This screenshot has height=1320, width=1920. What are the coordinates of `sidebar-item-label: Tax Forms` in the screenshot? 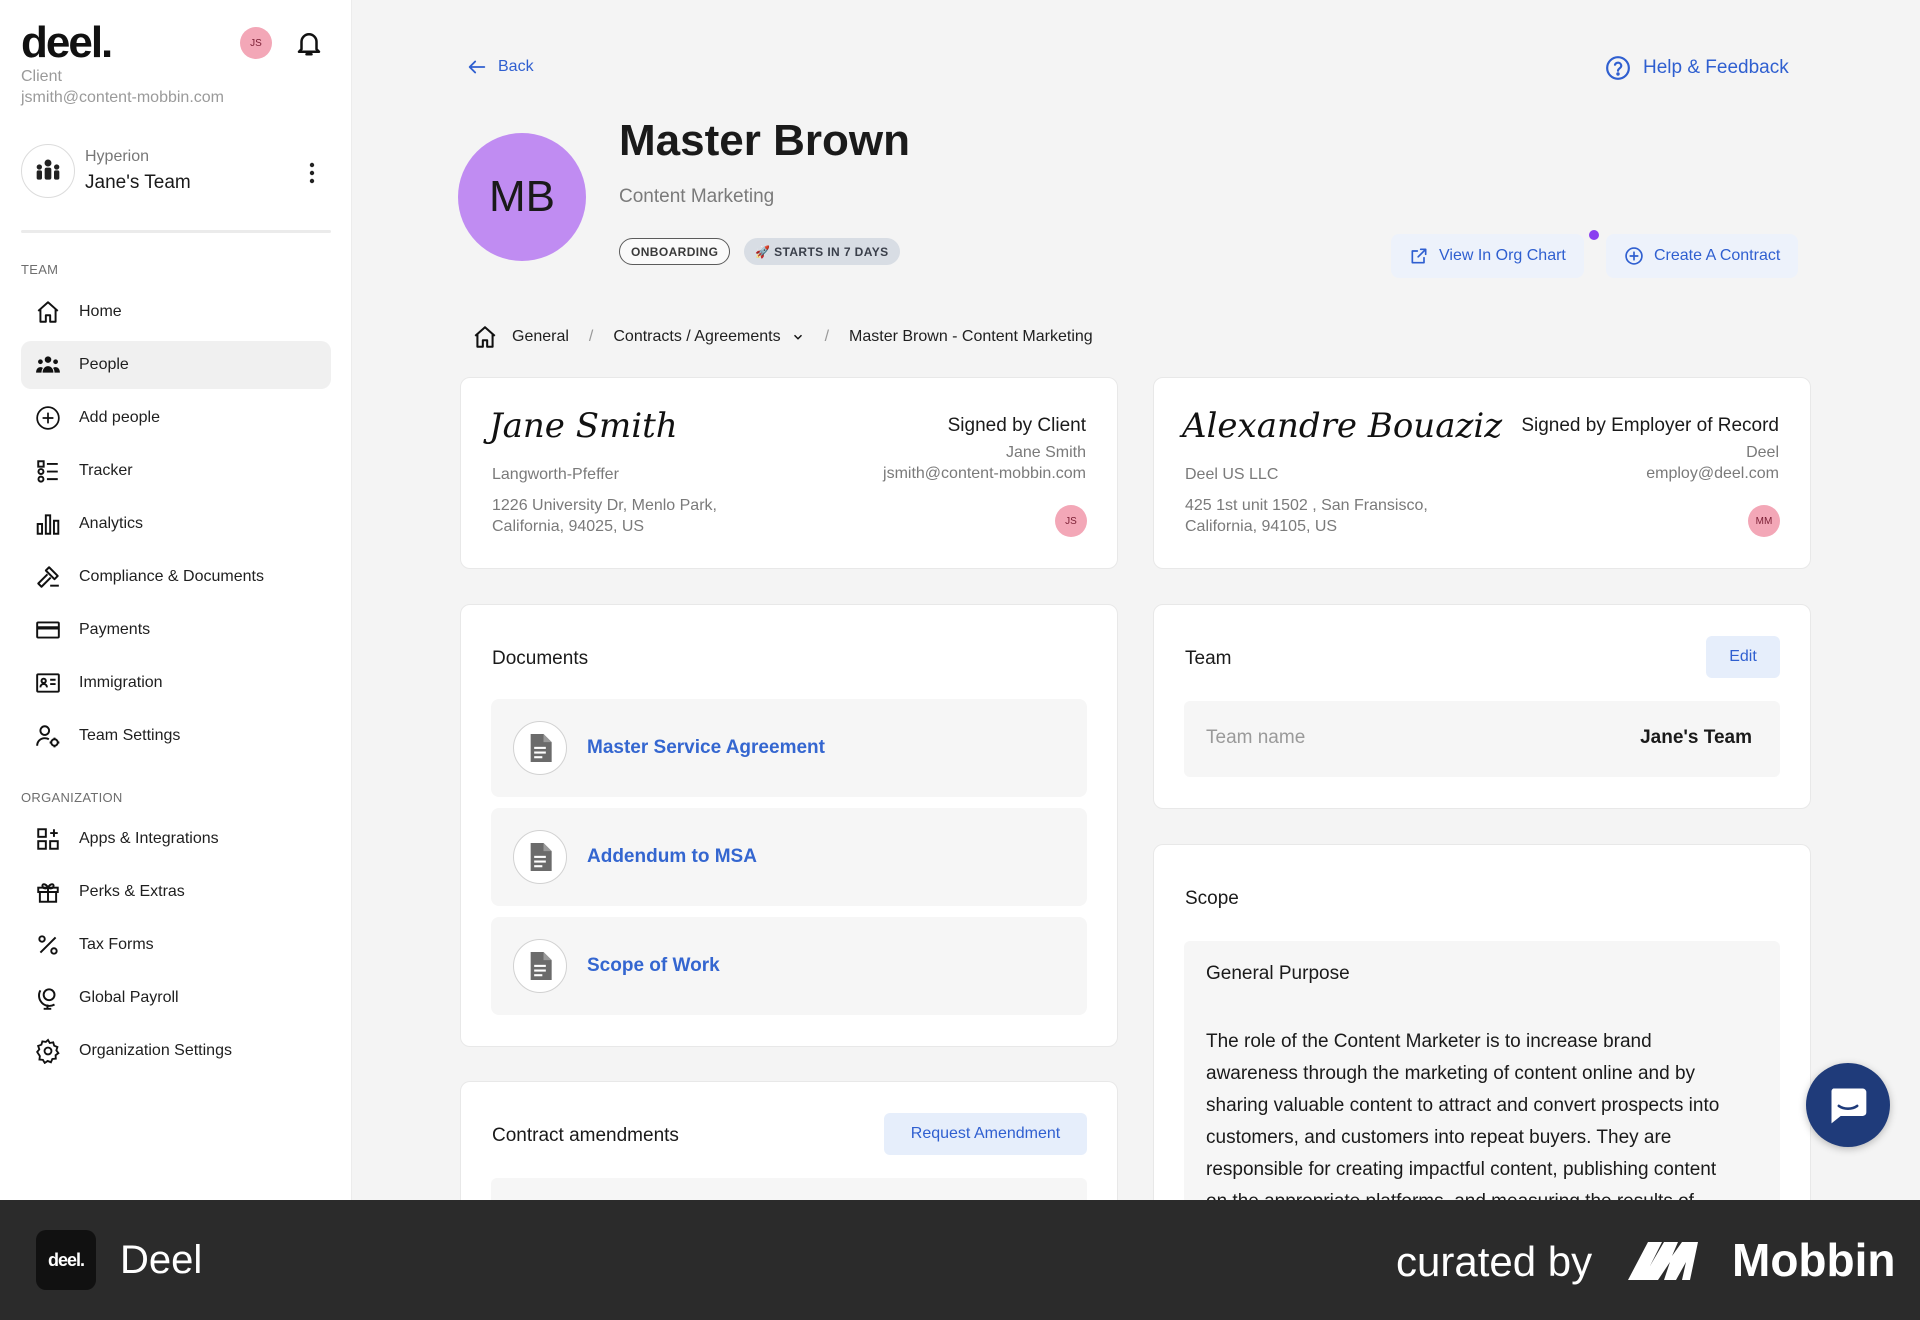 It's located at (116, 944).